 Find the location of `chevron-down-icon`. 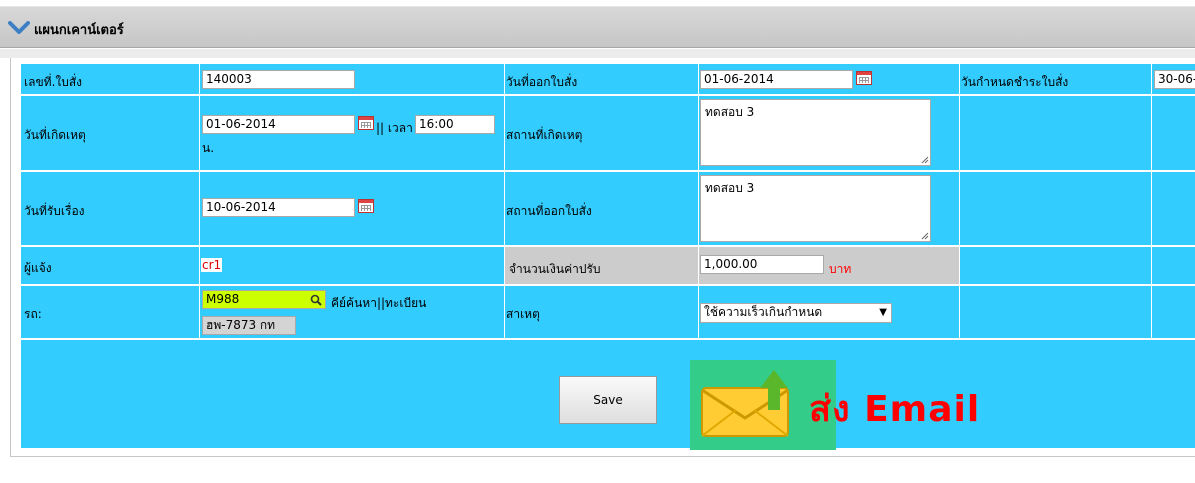

chevron-down-icon is located at coordinates (19, 28).